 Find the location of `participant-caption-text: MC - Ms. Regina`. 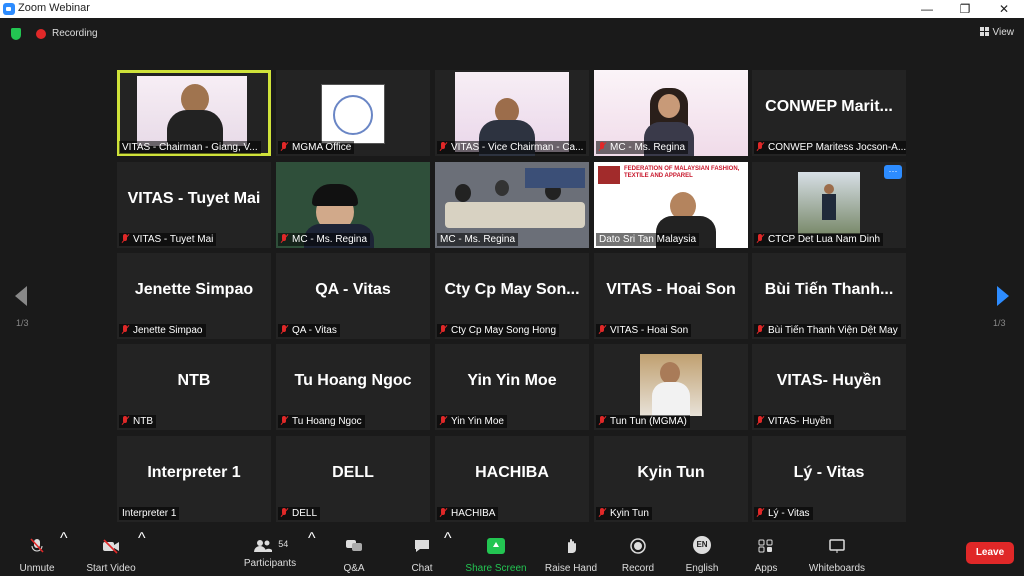

participant-caption-text: MC - Ms. Regina is located at coordinates (330, 239).